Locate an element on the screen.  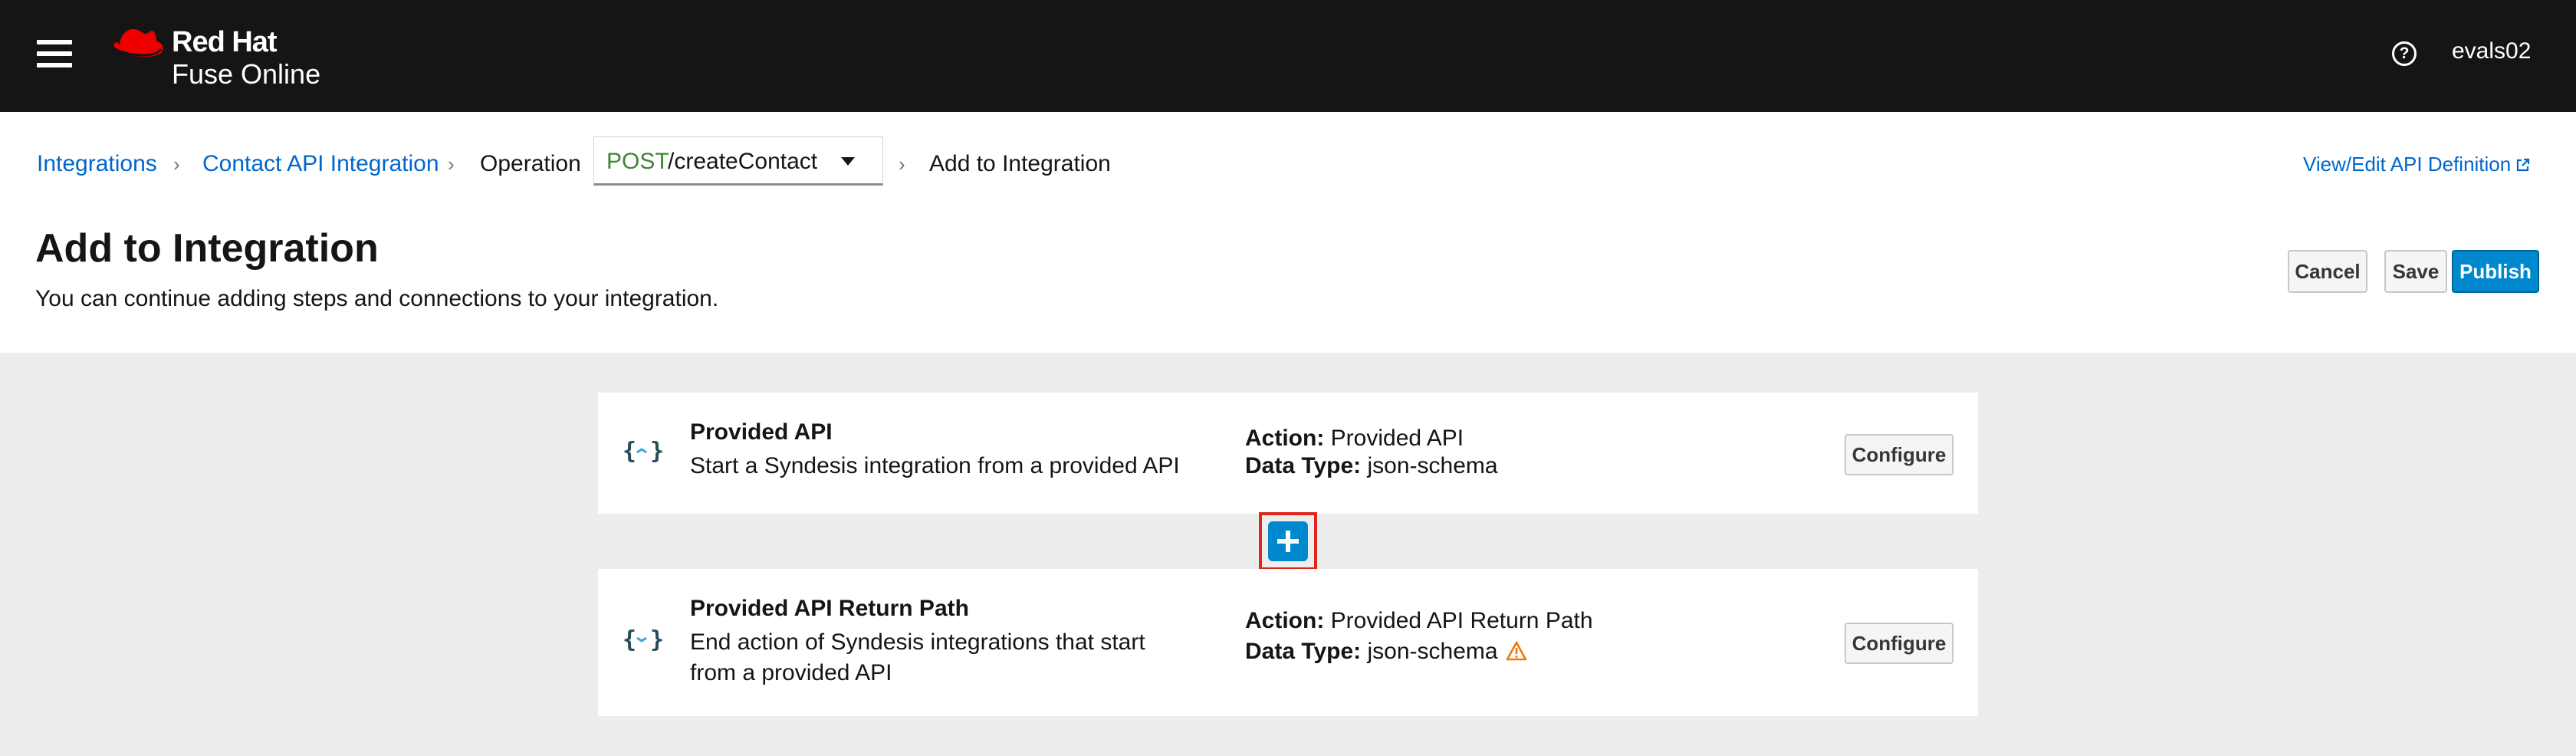
api-definition-link-label: View/Edit API Definition is located at coordinates (2408, 164).